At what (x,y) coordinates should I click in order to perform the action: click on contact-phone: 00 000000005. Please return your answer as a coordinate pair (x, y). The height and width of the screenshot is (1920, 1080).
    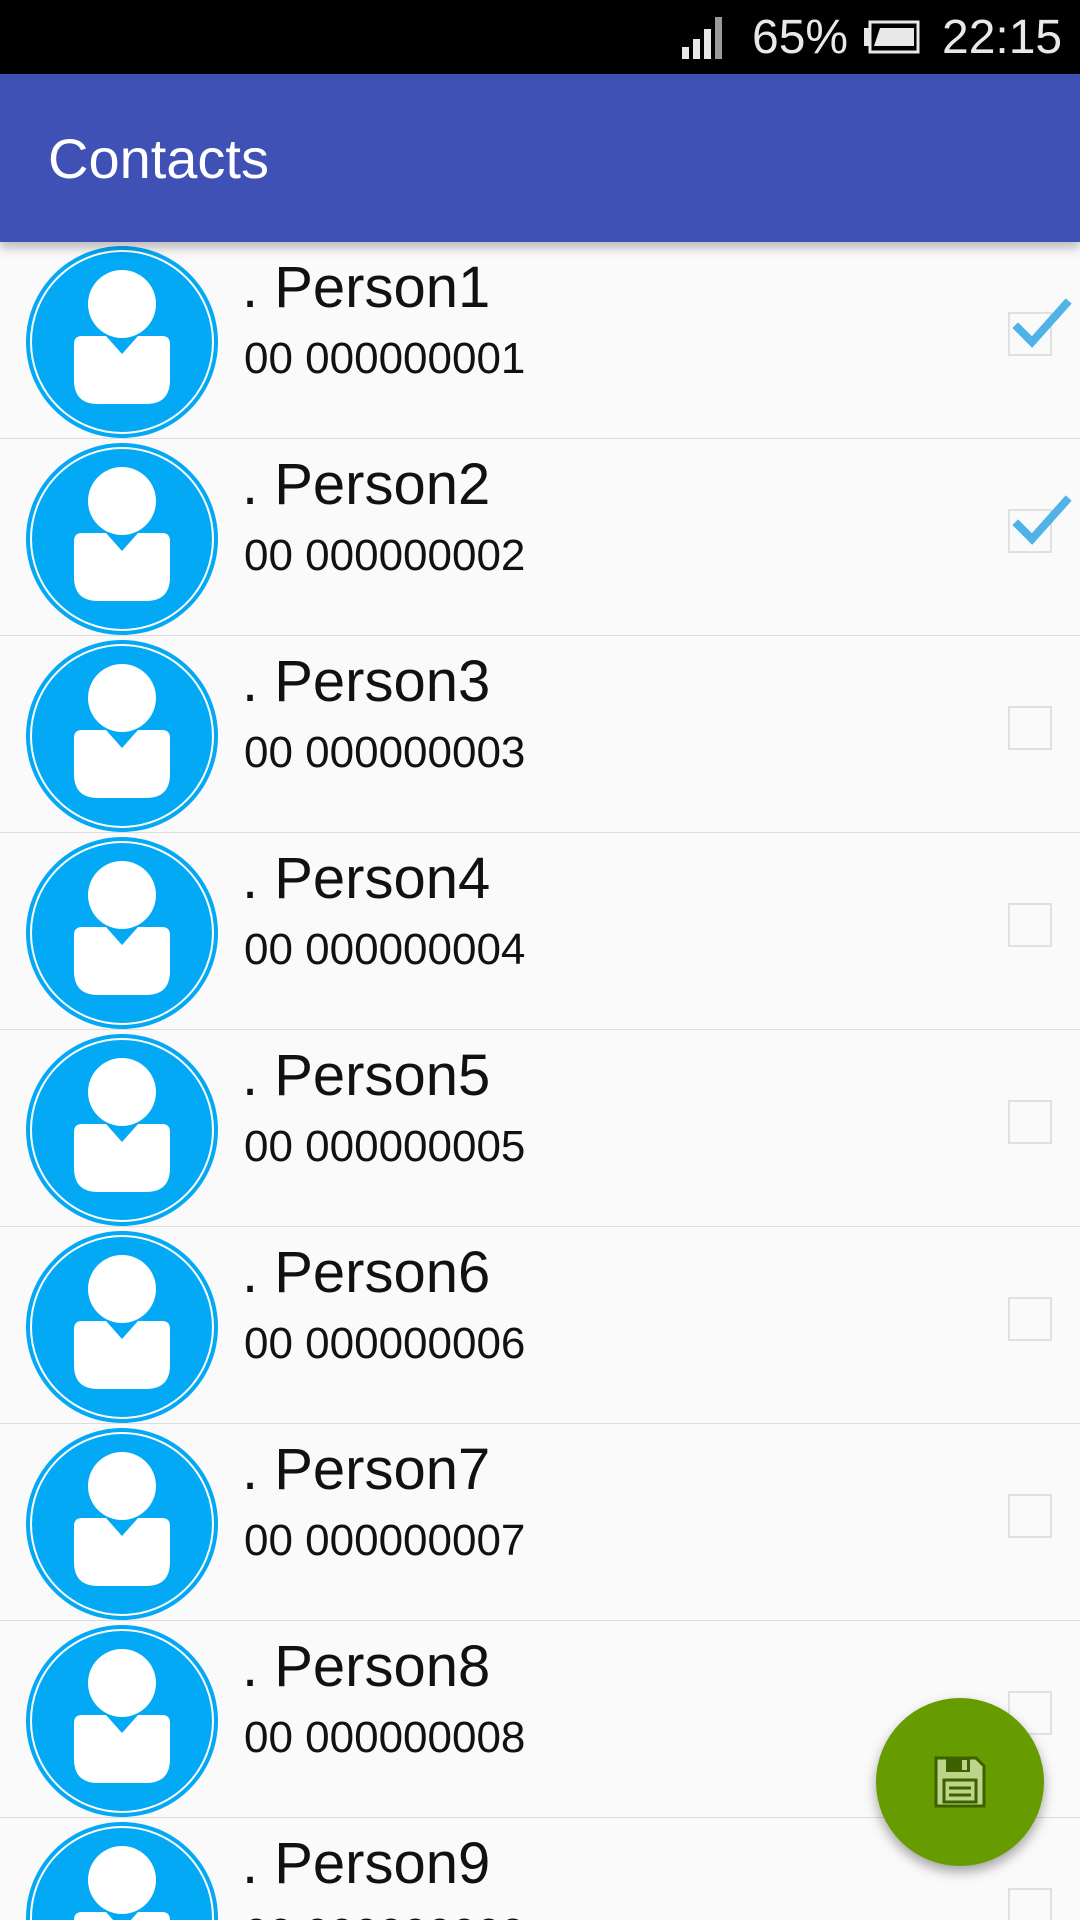
    Looking at the image, I should click on (385, 1146).